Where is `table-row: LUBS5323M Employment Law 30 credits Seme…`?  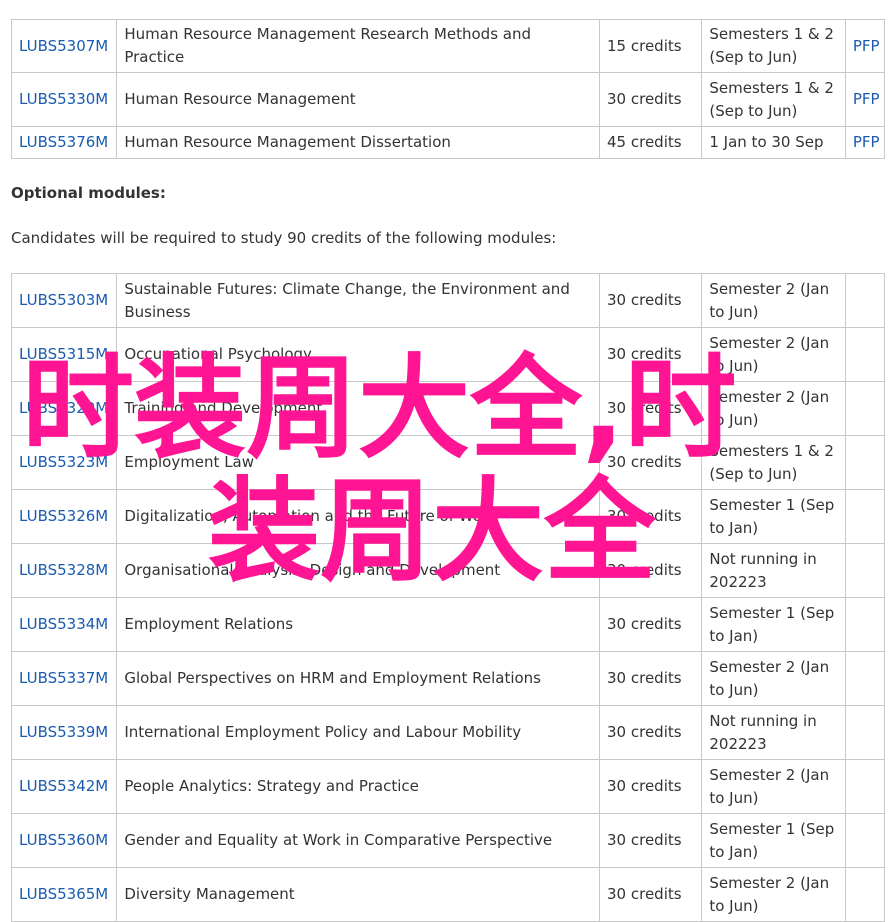 table-row: LUBS5323M Employment Law 30 credits Seme… is located at coordinates (448, 462).